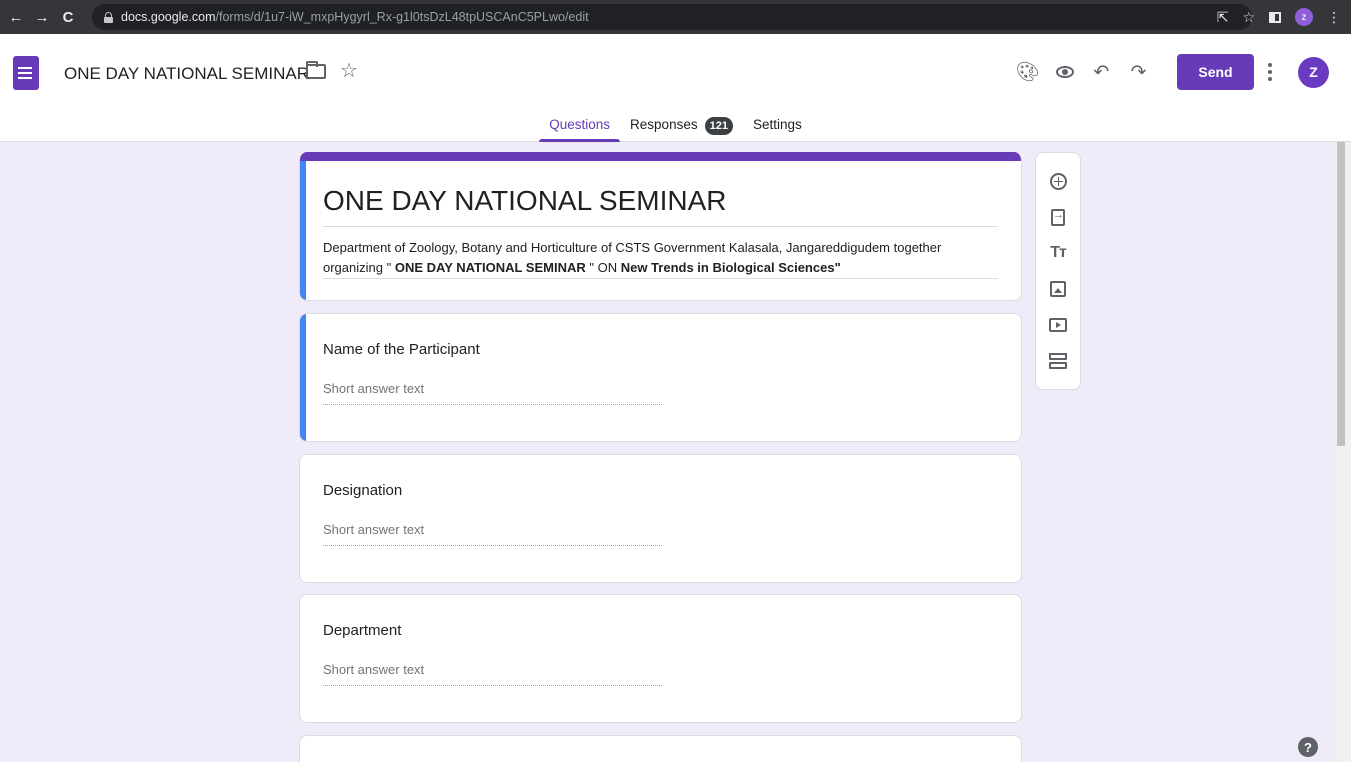 This screenshot has width=1351, height=762. Describe the element at coordinates (1058, 289) in the screenshot. I see `add-image-icon` at that location.